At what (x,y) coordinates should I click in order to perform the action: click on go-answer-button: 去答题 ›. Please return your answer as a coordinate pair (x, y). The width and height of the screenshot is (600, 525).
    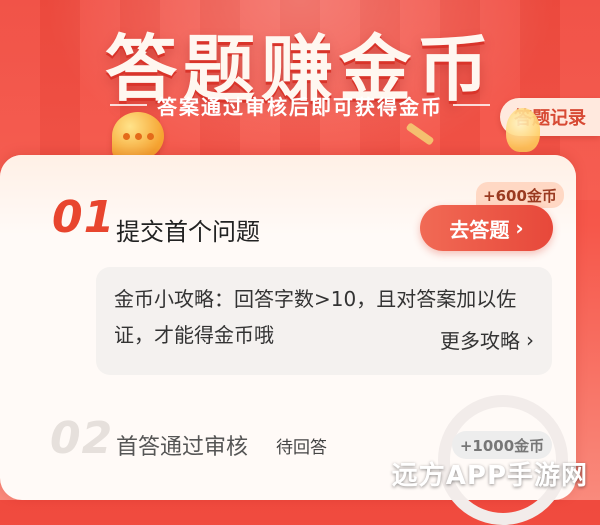
    Looking at the image, I should click on (486, 228).